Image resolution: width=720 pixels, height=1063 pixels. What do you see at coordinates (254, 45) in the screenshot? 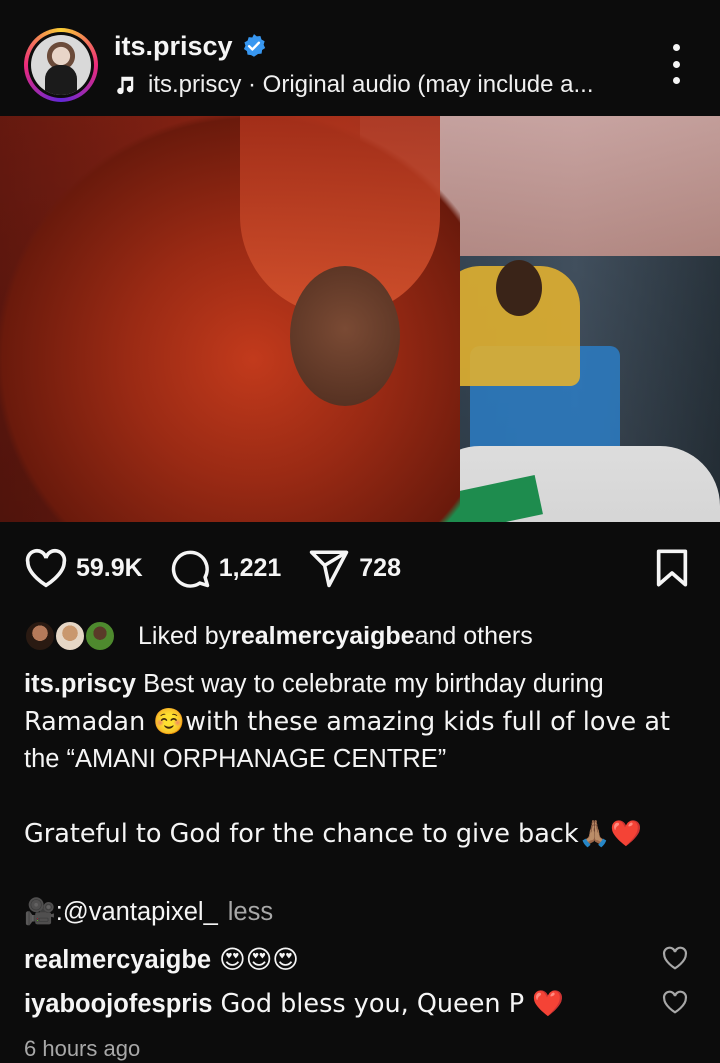
I see `verified-badge-icon` at bounding box center [254, 45].